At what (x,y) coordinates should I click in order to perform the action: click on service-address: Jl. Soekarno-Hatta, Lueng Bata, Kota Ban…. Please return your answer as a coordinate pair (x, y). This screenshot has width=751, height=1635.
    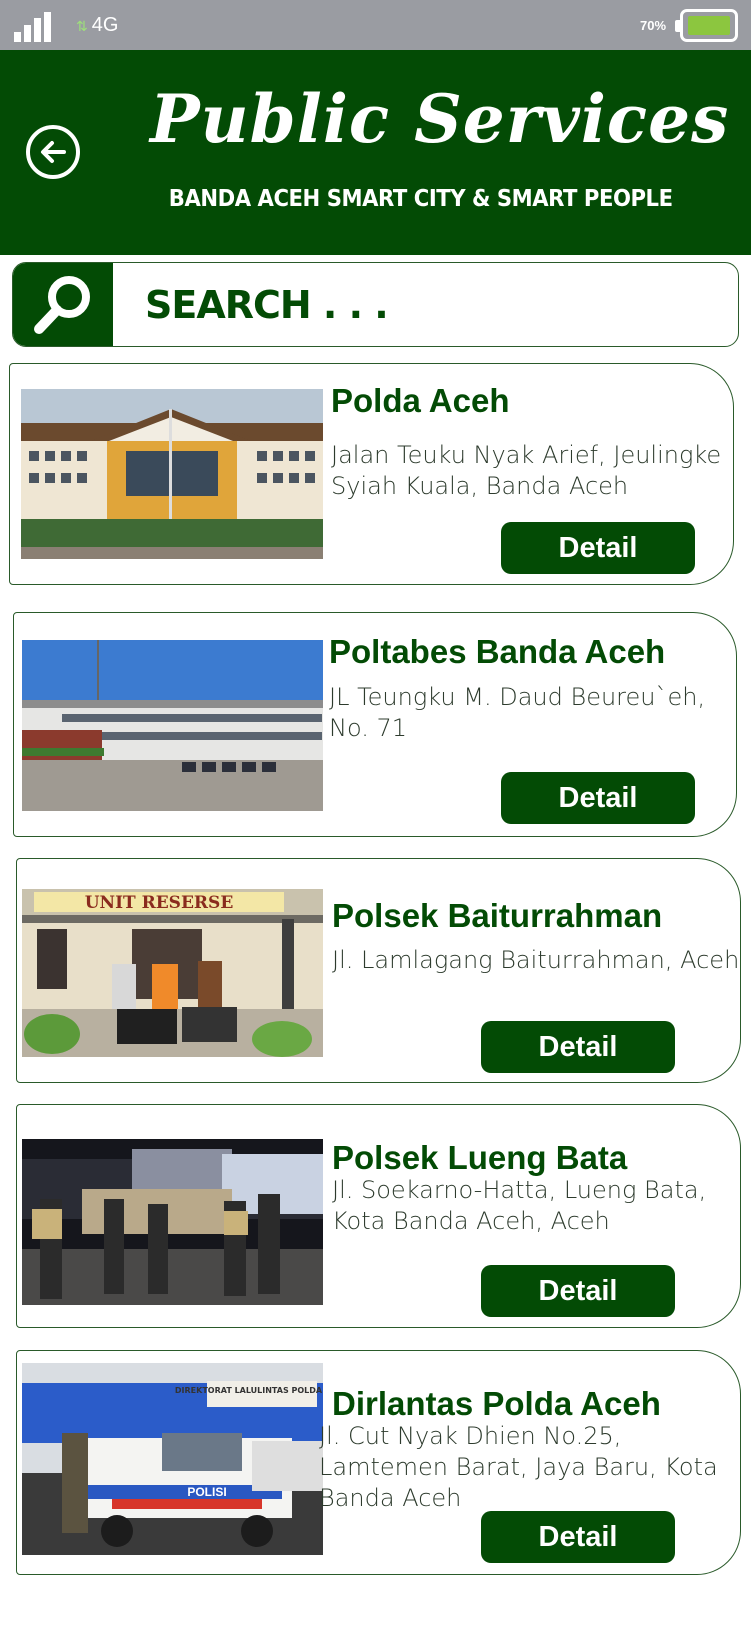
    Looking at the image, I should click on (519, 1205).